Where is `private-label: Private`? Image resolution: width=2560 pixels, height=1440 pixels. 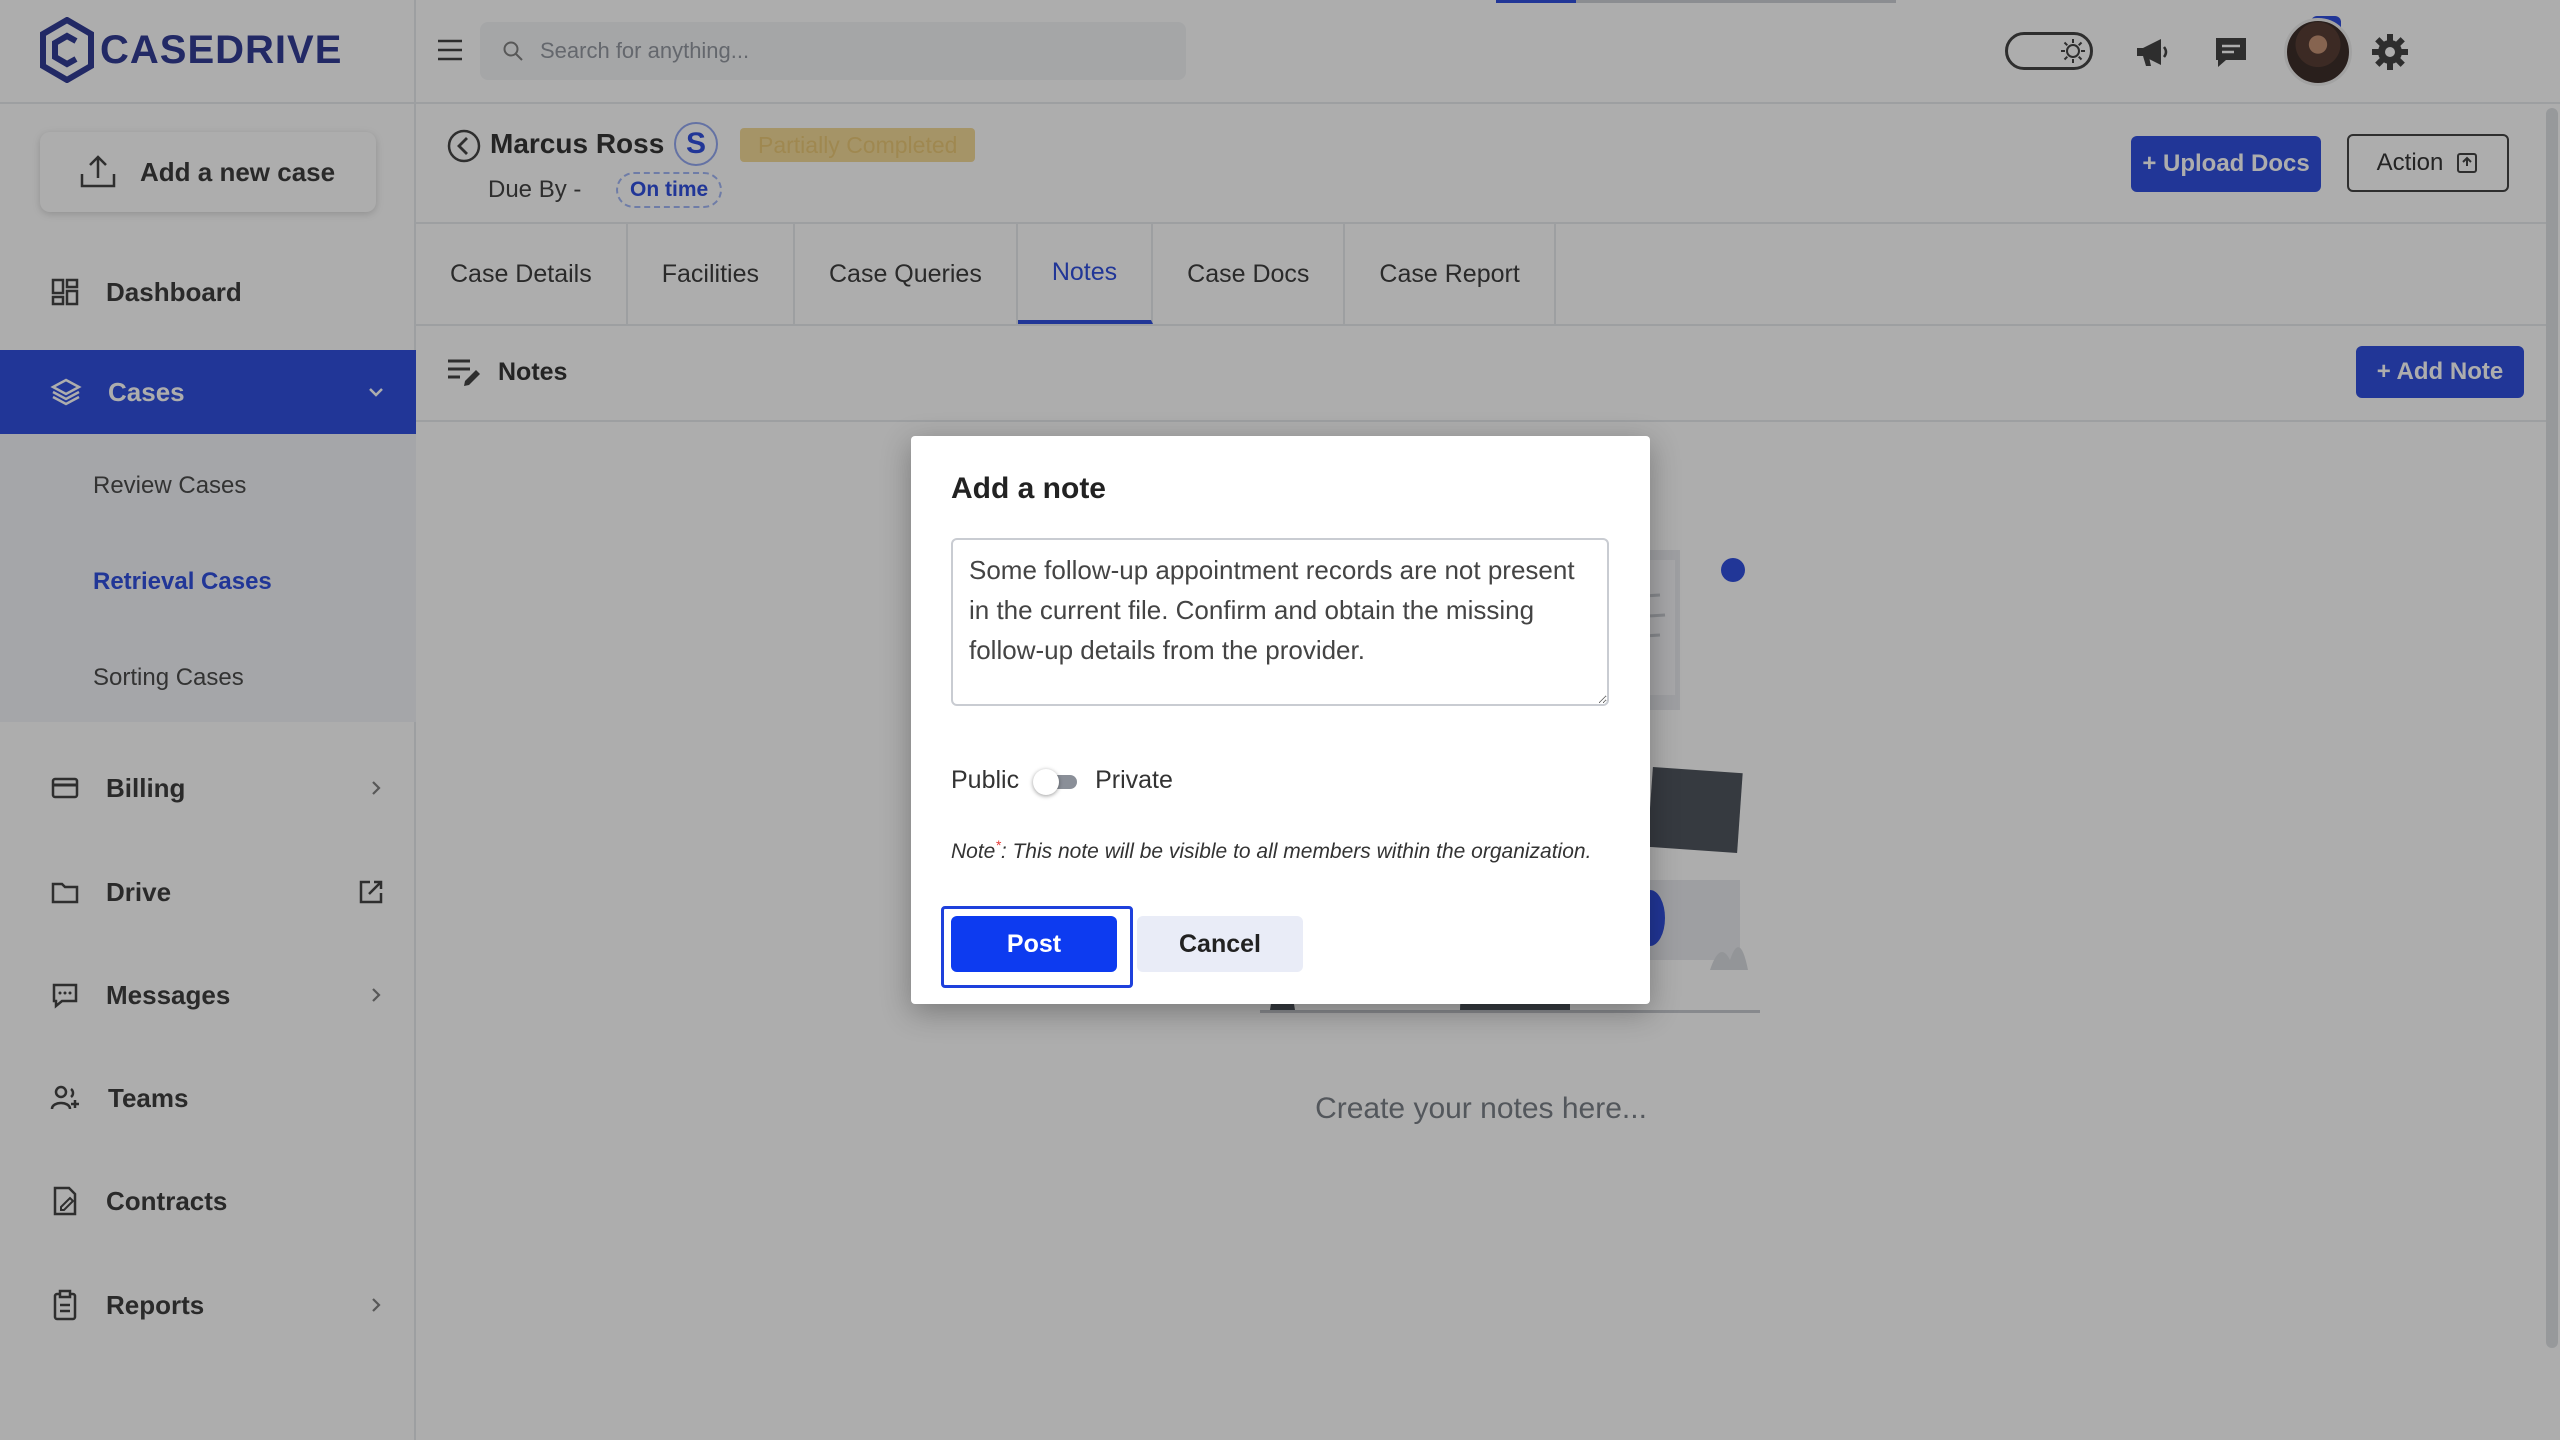
private-label: Private is located at coordinates (1134, 780).